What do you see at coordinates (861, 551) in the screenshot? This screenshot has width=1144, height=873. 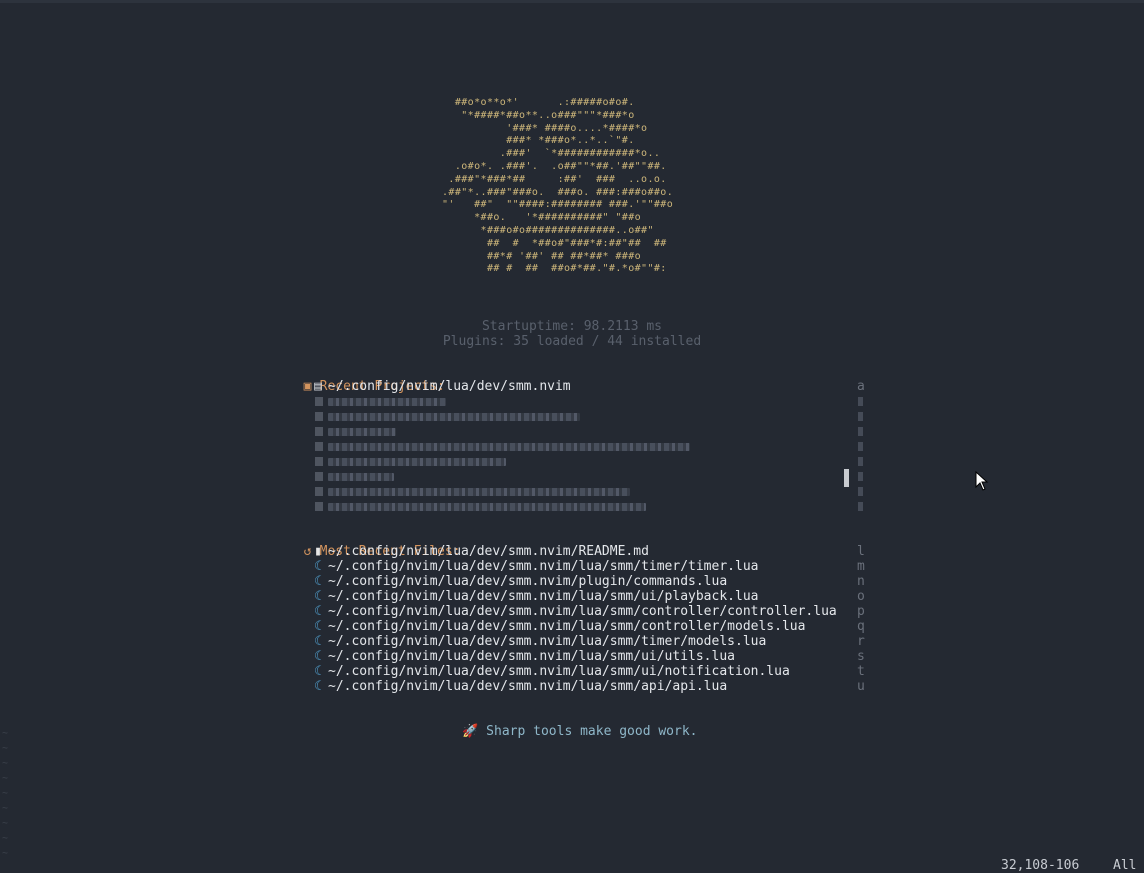 I see `shortcut-key: l` at bounding box center [861, 551].